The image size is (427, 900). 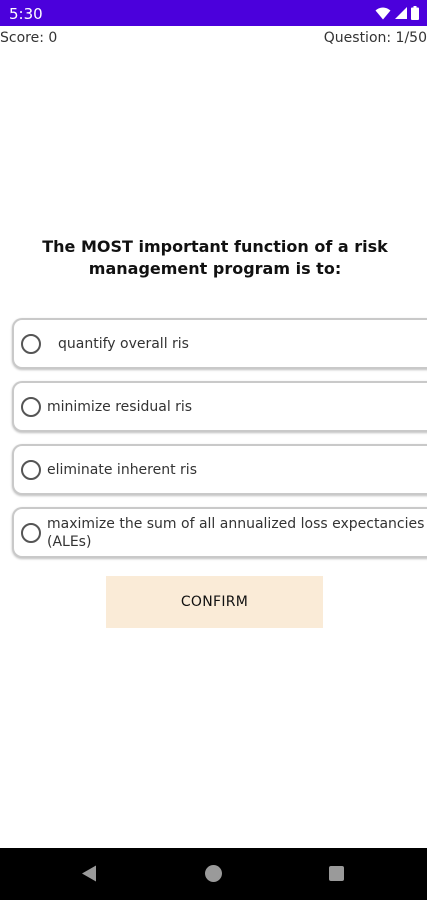 I want to click on status-icons, so click(x=397, y=13).